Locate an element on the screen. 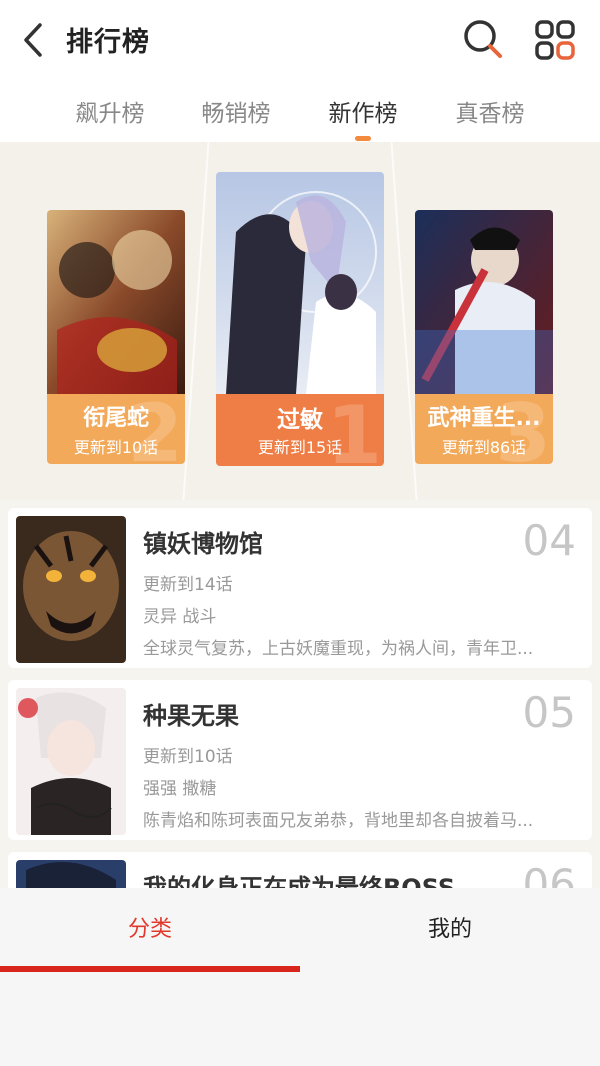 This screenshot has height=1066, width=600. tab-truly-good: 真香榜 is located at coordinates (490, 111).